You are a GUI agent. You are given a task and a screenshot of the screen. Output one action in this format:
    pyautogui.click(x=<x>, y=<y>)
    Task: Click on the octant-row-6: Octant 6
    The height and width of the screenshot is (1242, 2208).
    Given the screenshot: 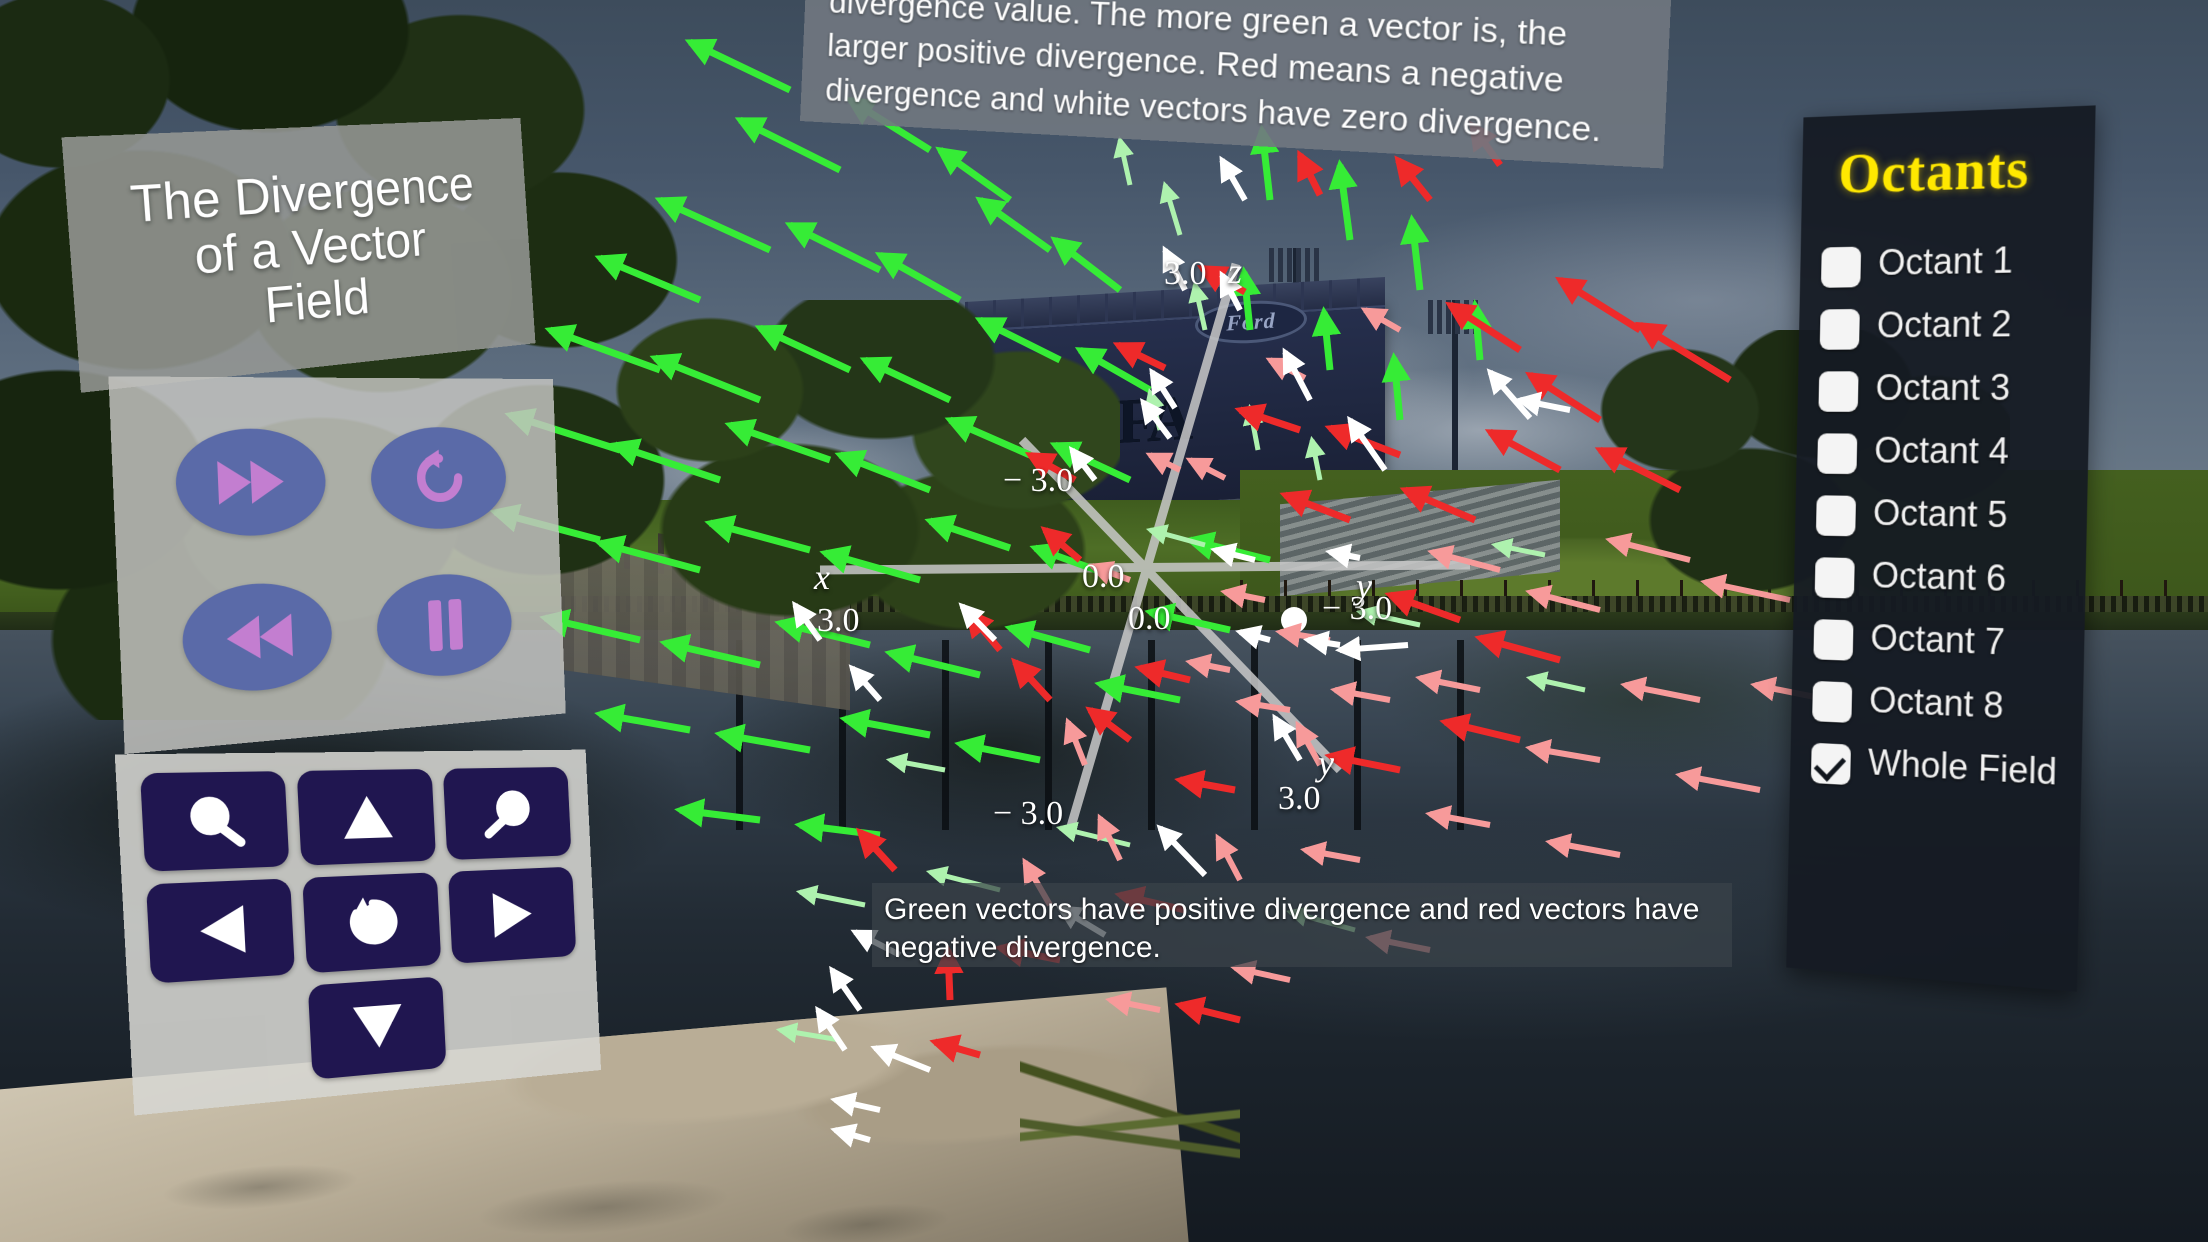 What is the action you would take?
    pyautogui.click(x=1941, y=579)
    